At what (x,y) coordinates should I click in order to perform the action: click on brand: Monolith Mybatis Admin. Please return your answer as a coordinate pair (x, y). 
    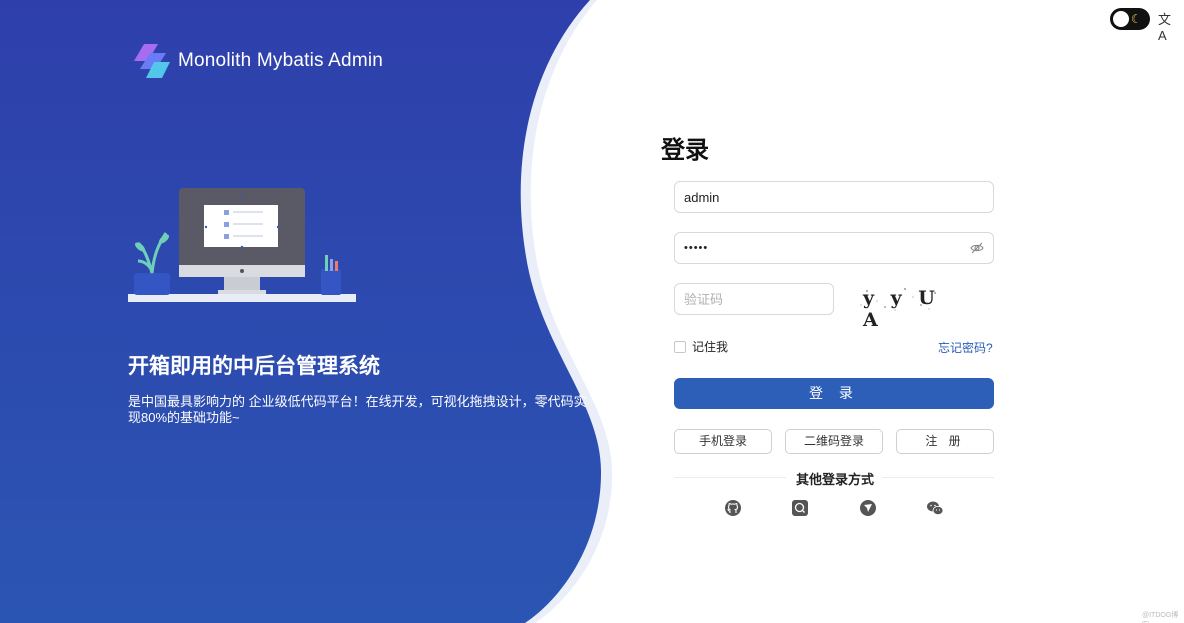
    Looking at the image, I should click on (258, 61).